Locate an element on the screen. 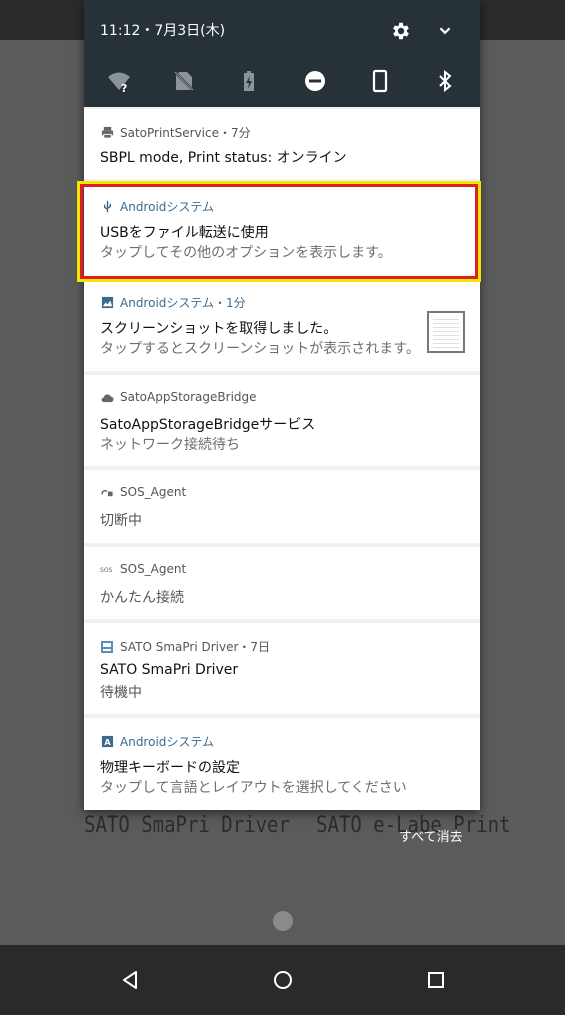  home-app-label-smapri: SATO SmaPri Driver is located at coordinates (187, 825).